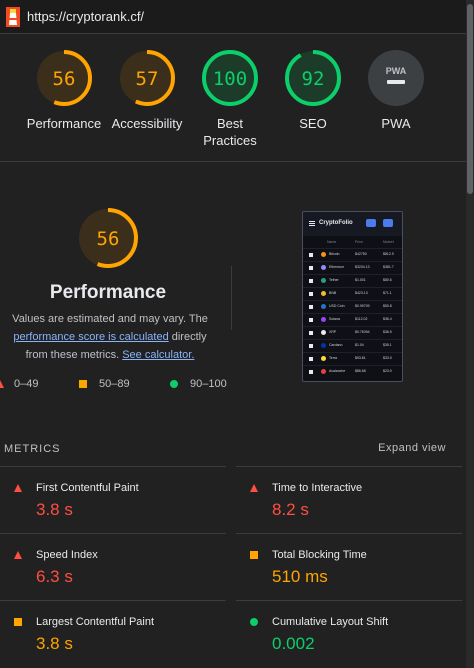  What do you see at coordinates (64, 123) in the screenshot?
I see `gauge-label: Performance` at bounding box center [64, 123].